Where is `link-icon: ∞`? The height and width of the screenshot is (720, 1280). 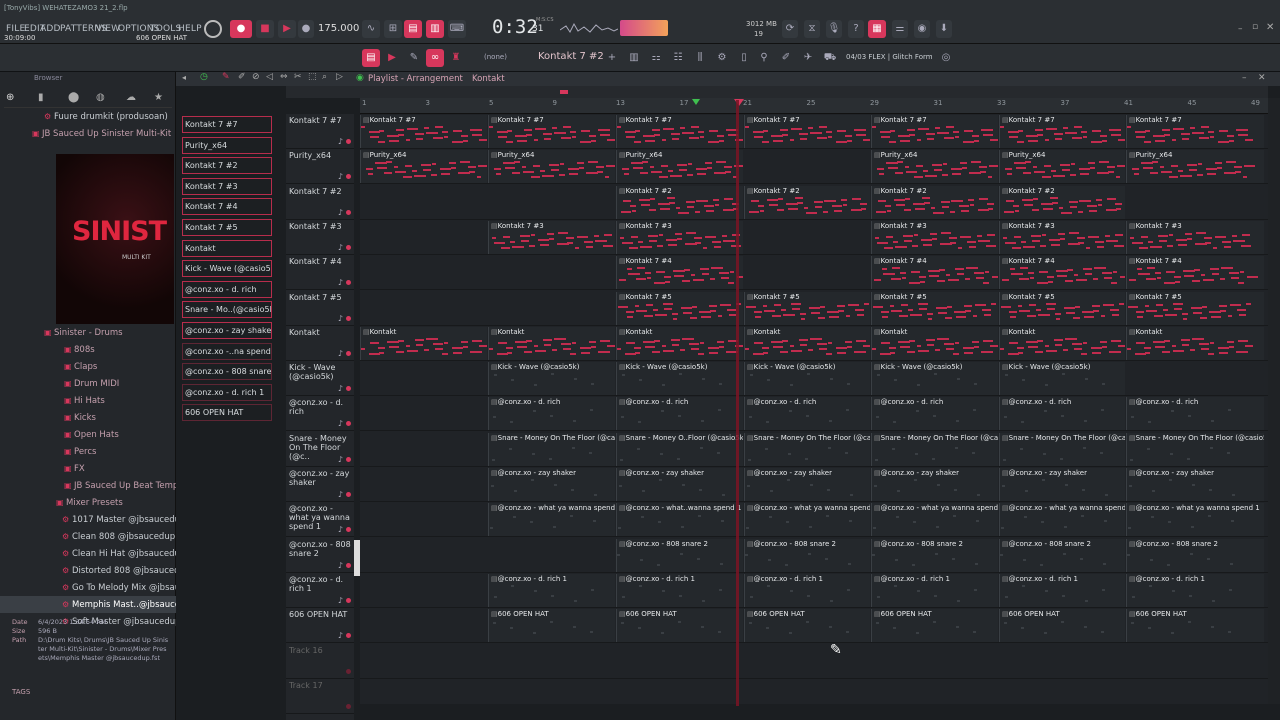
link-icon: ∞ is located at coordinates (435, 58).